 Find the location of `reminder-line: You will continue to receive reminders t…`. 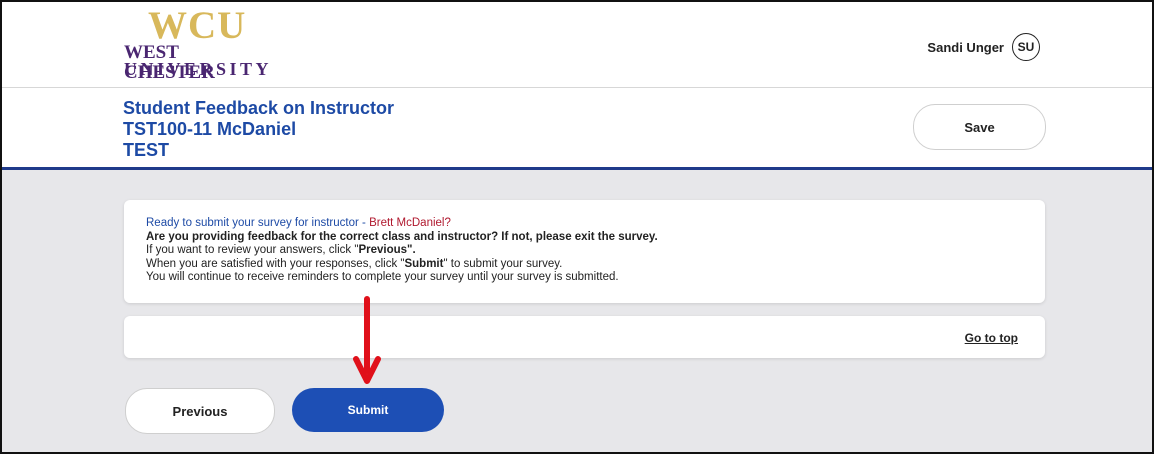

reminder-line: You will continue to receive reminders t… is located at coordinates (382, 277).